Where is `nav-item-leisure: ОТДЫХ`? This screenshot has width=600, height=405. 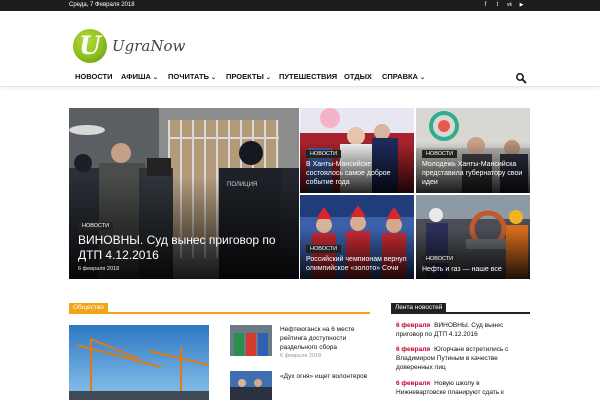 nav-item-leisure: ОТДЫХ is located at coordinates (358, 76).